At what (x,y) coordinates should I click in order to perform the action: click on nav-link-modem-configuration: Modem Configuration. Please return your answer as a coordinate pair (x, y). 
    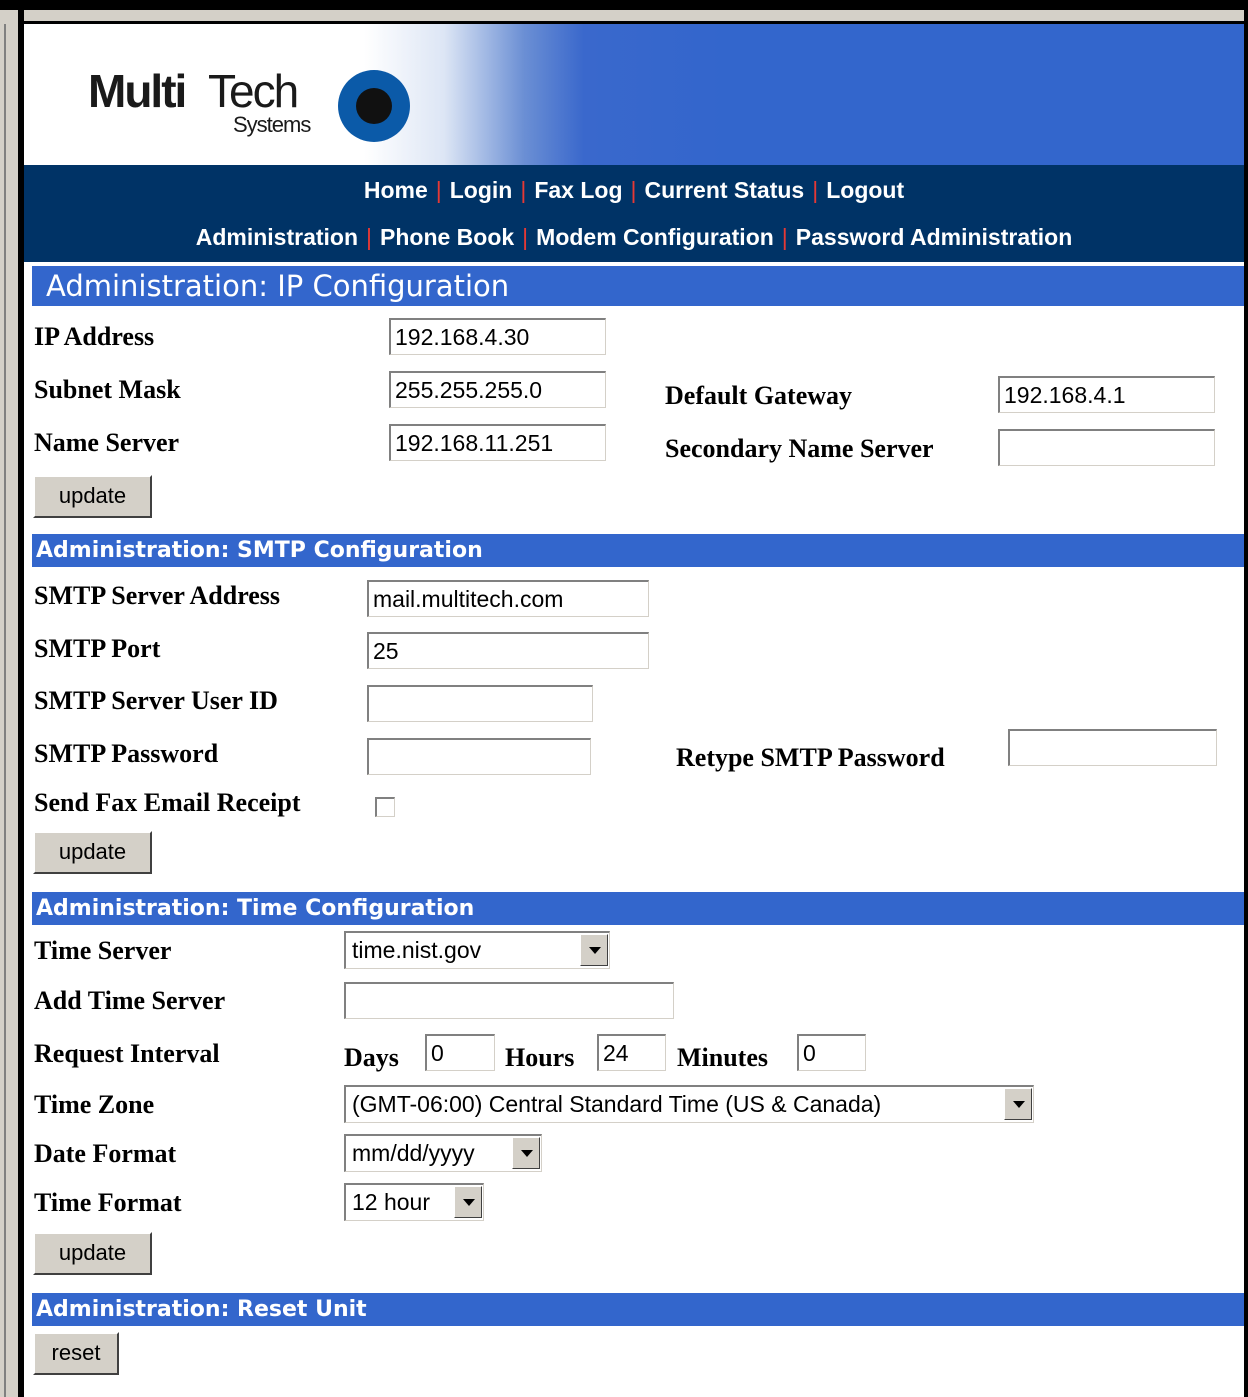
    Looking at the image, I should click on (655, 237).